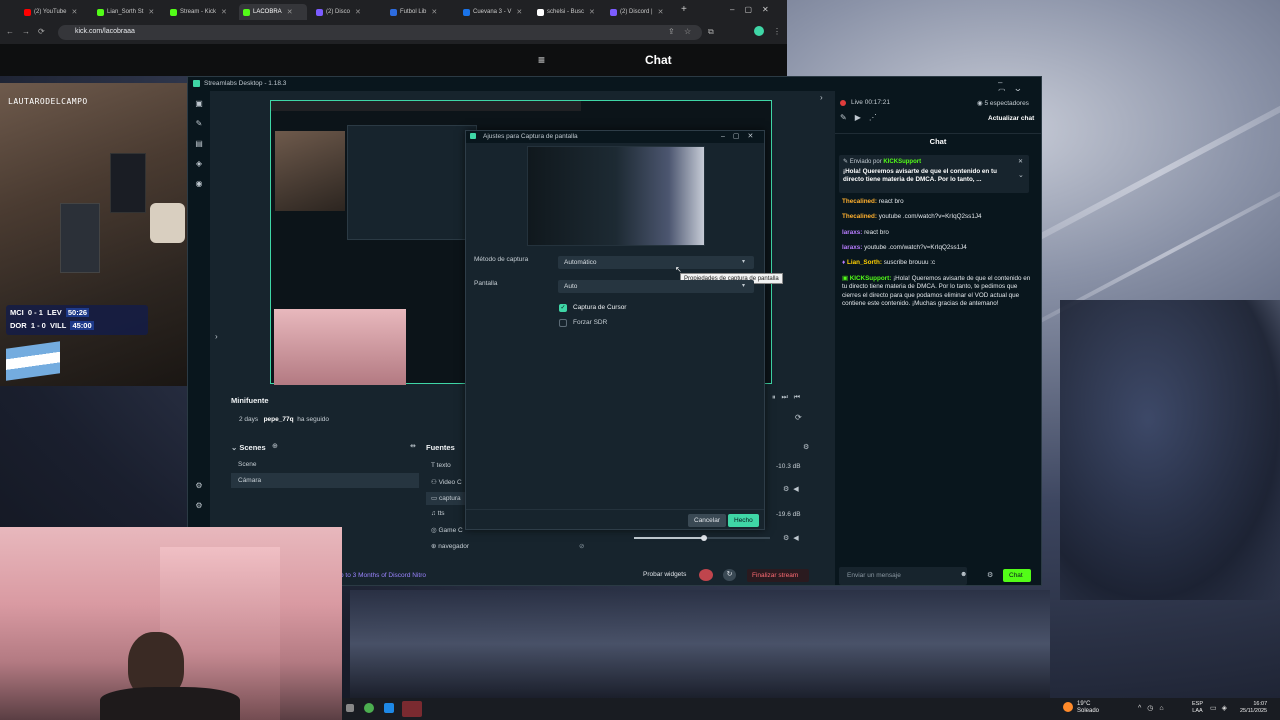 This screenshot has height=720, width=1280. Describe the element at coordinates (325, 464) in the screenshot. I see `scene-item: Scene` at that location.